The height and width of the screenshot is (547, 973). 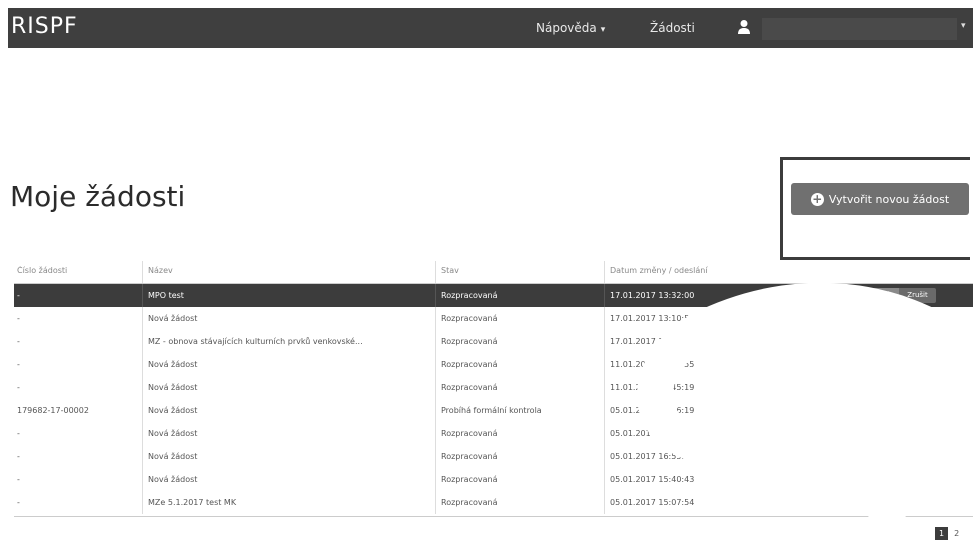 I want to click on header-name: Název, so click(x=285, y=270).